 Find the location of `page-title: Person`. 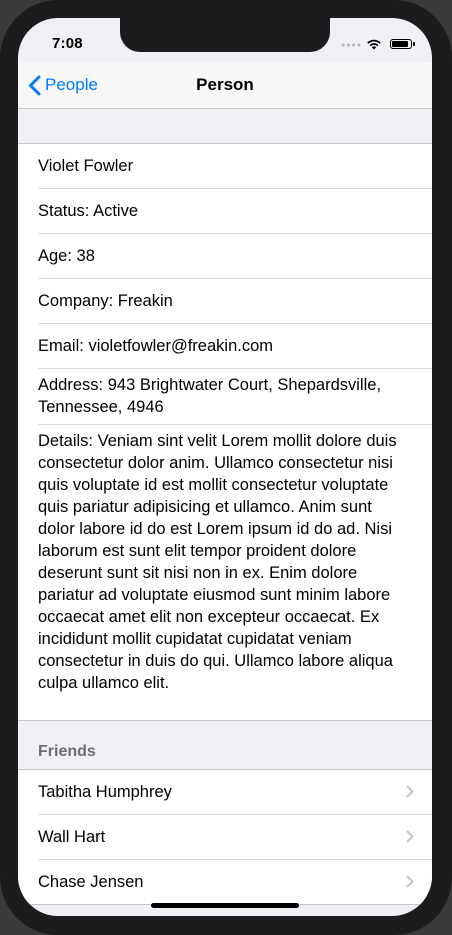

page-title: Person is located at coordinates (225, 84).